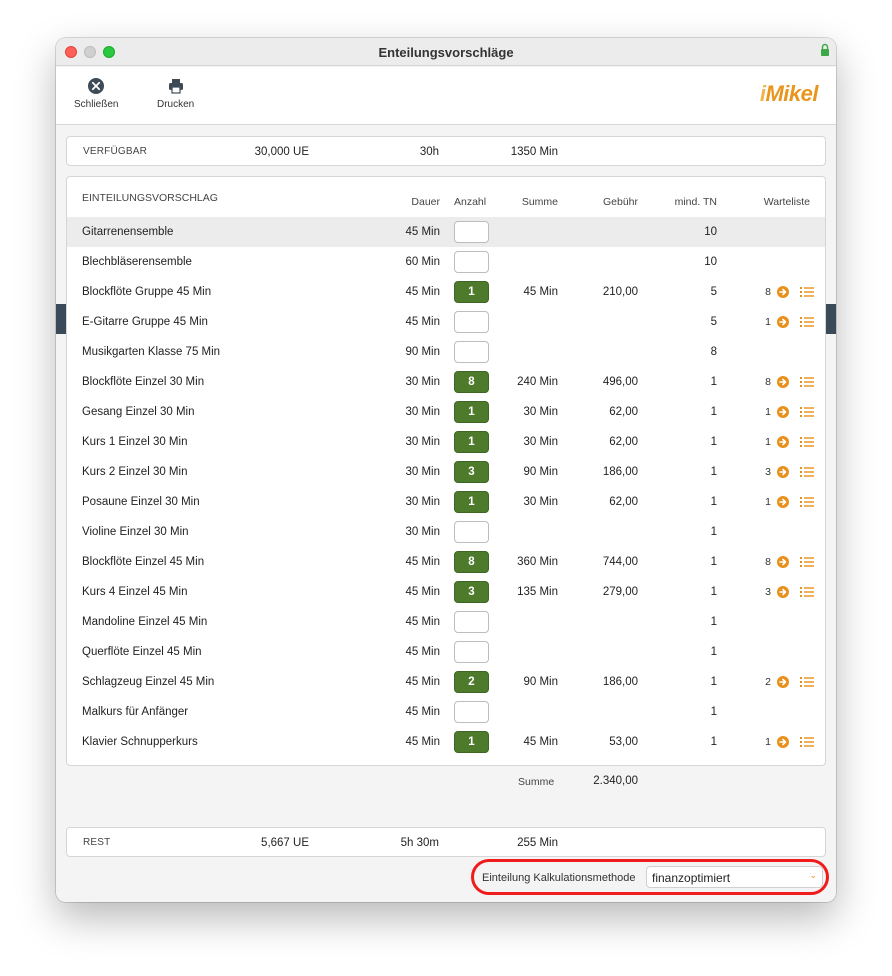 The height and width of the screenshot is (976, 892). I want to click on table-row: Blechbläserensemble 60 Min 10, so click(446, 262).